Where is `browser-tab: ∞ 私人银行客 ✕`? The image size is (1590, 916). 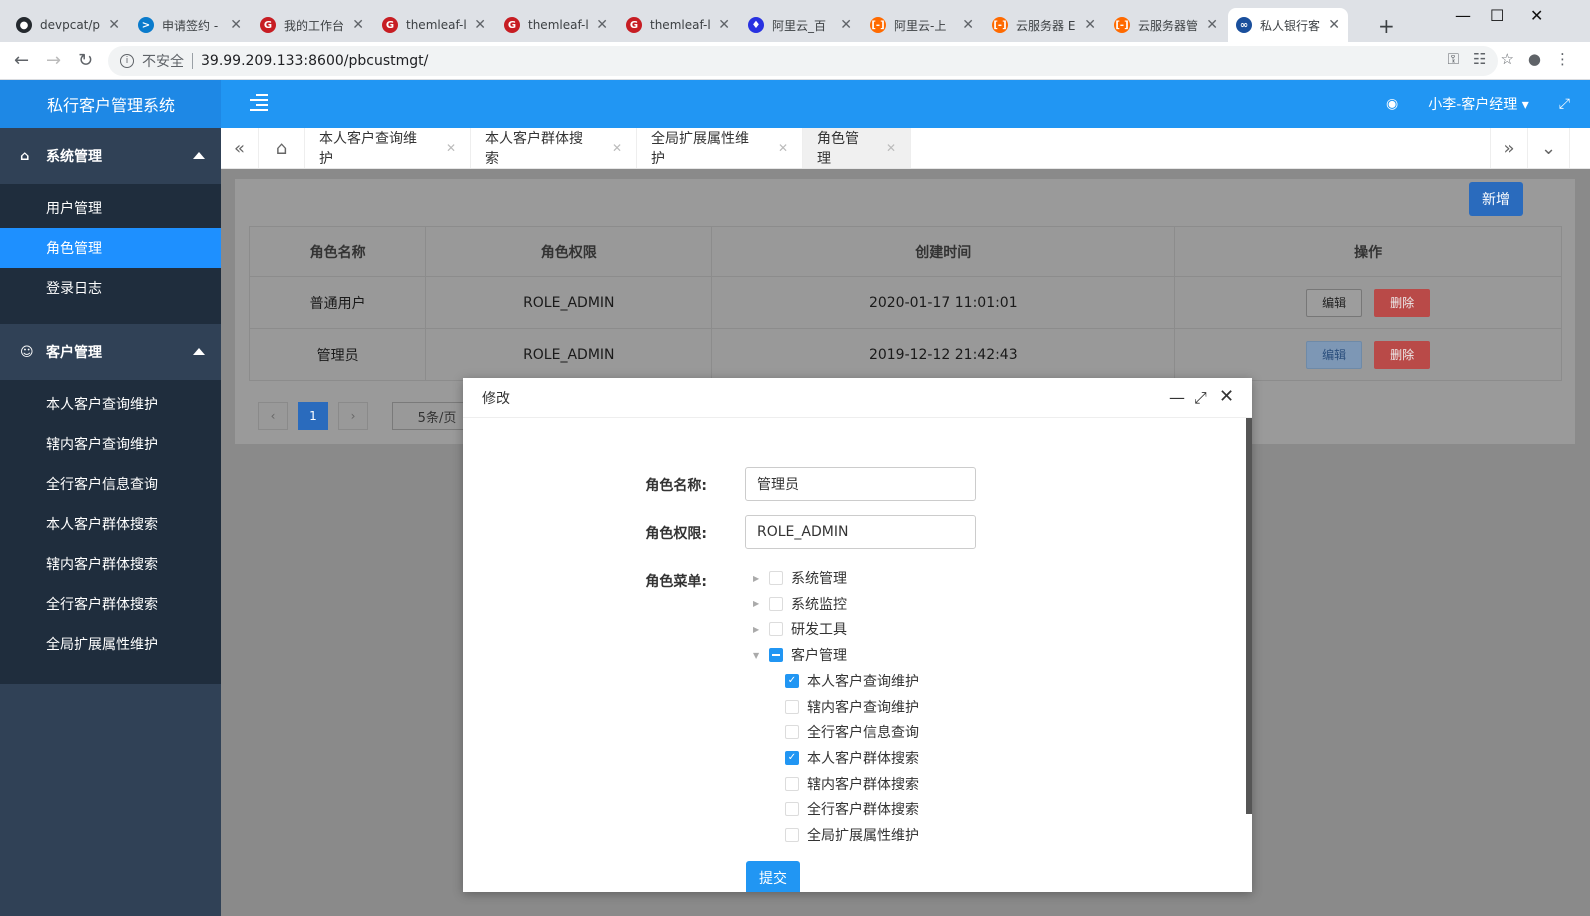
browser-tab: ∞ 私人银行客 ✕ is located at coordinates (1288, 25).